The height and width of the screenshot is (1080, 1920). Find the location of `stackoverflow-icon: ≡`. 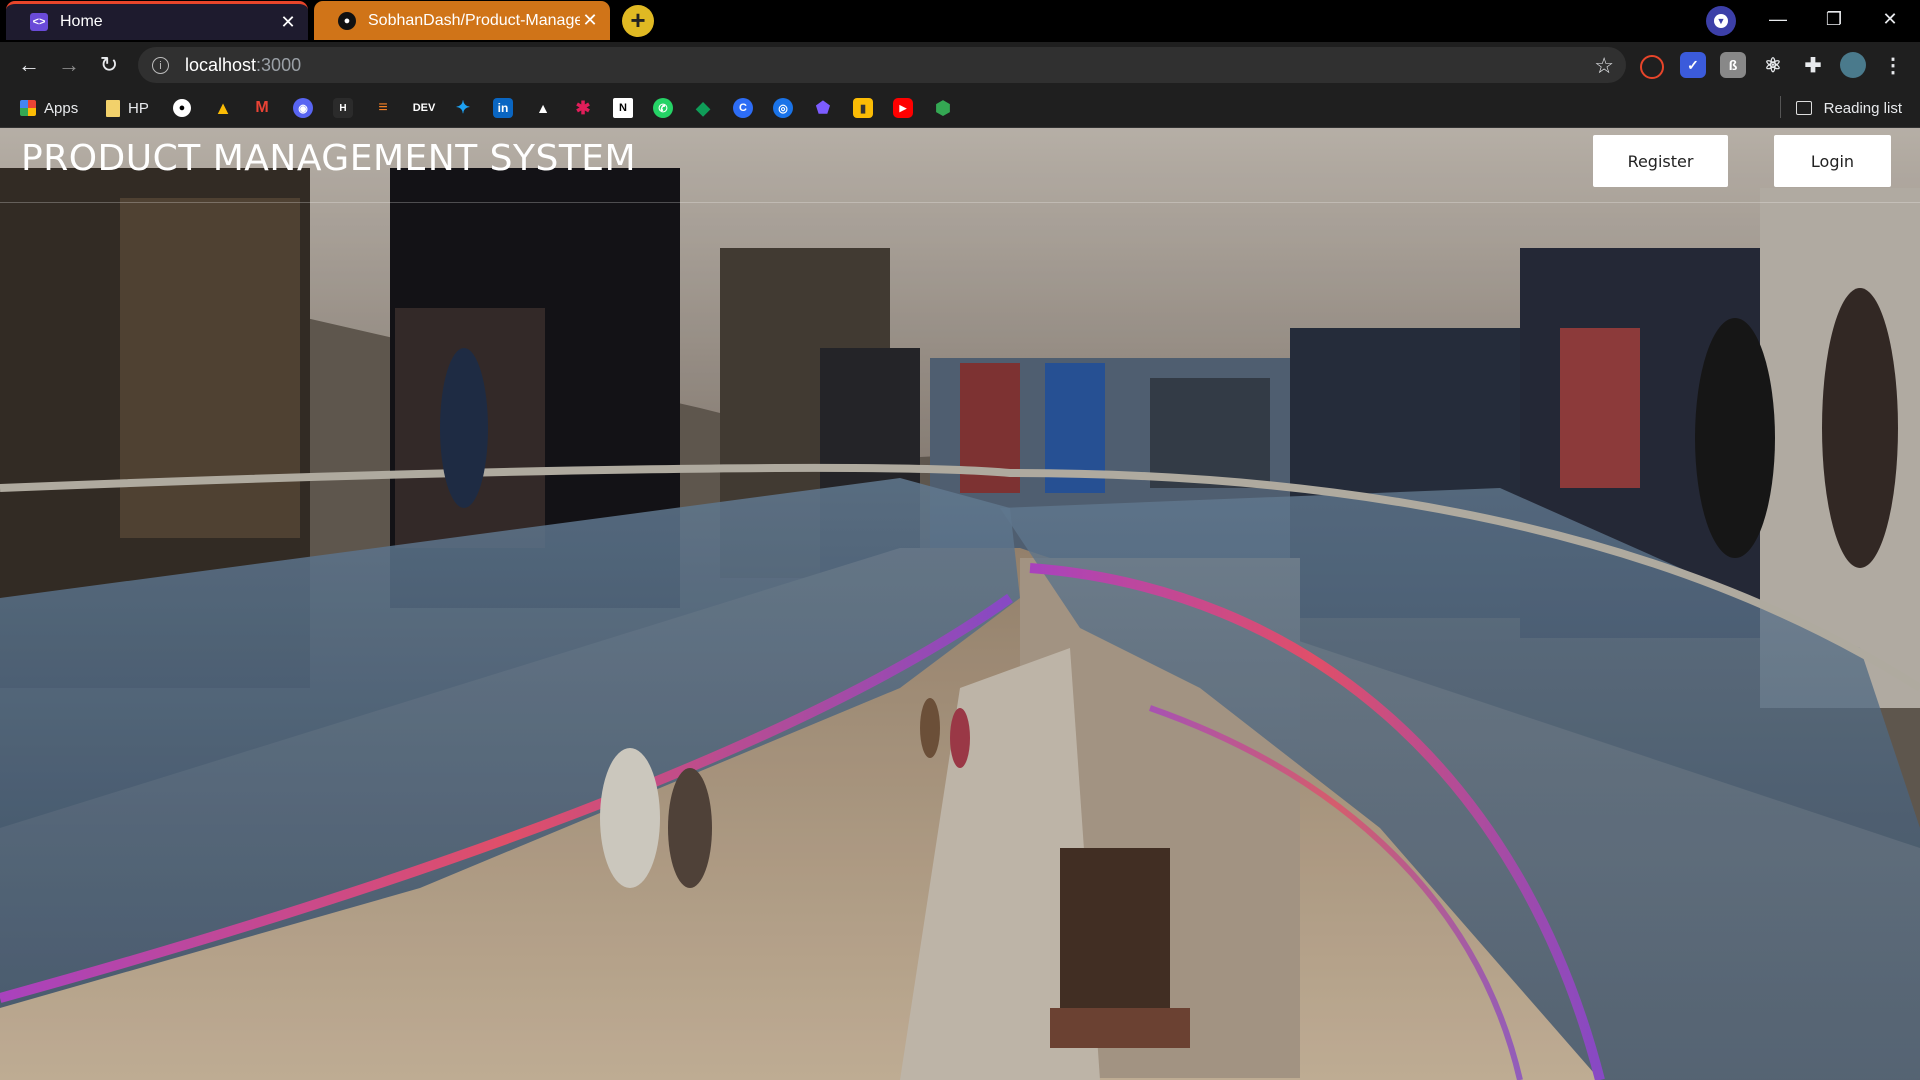

stackoverflow-icon: ≡ is located at coordinates (383, 107).